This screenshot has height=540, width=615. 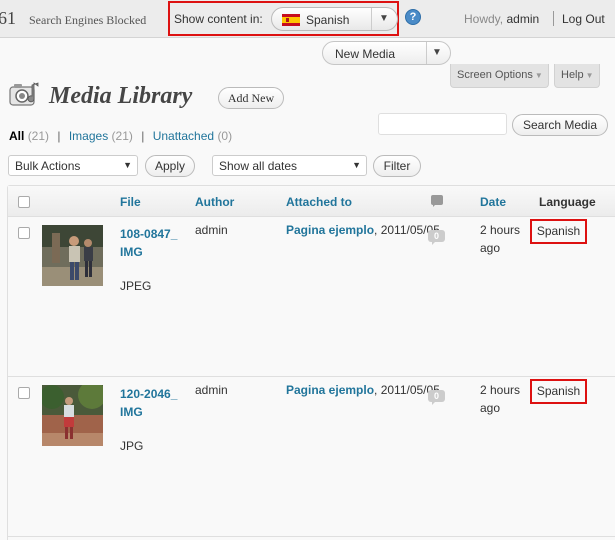 I want to click on media-library-icon, so click(x=24, y=94).